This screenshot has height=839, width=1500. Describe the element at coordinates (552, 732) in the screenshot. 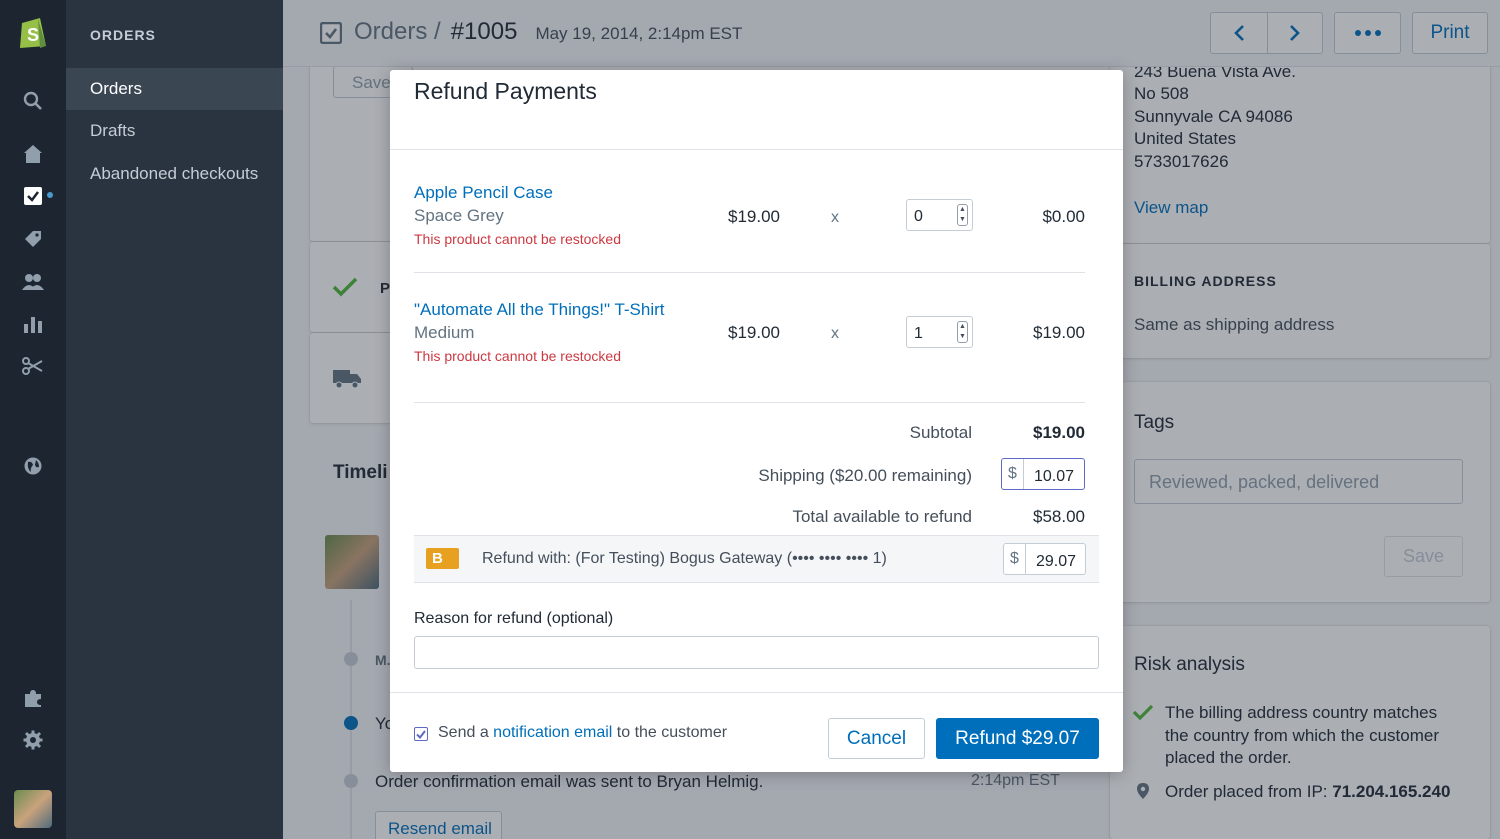

I see `notification-email-link: notification email` at that location.